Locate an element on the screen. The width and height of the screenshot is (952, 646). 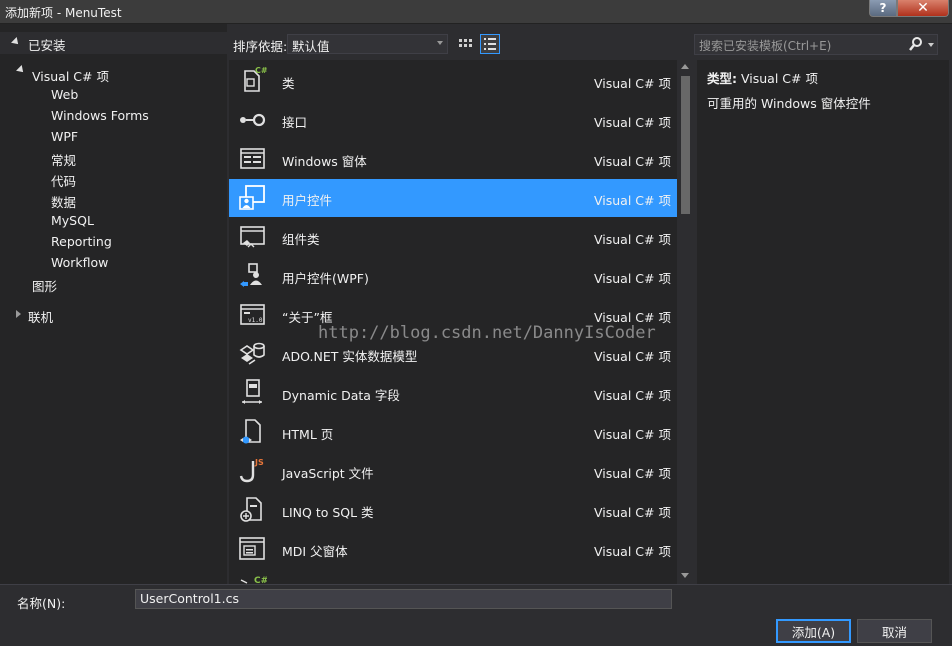
entity-model-icon is located at coordinates (252, 353).